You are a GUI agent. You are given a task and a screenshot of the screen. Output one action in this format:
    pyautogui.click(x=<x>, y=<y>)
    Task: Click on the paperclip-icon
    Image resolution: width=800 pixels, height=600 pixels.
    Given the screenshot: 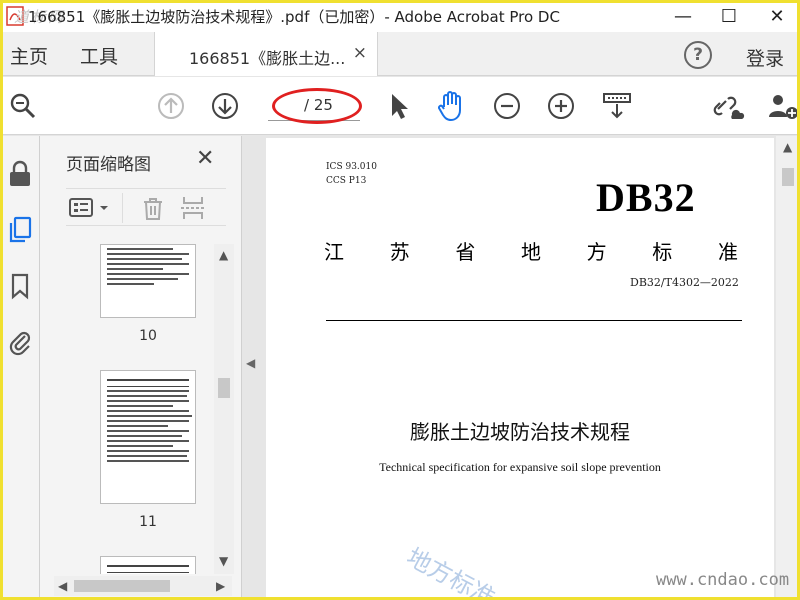 What is the action you would take?
    pyautogui.click(x=20, y=342)
    